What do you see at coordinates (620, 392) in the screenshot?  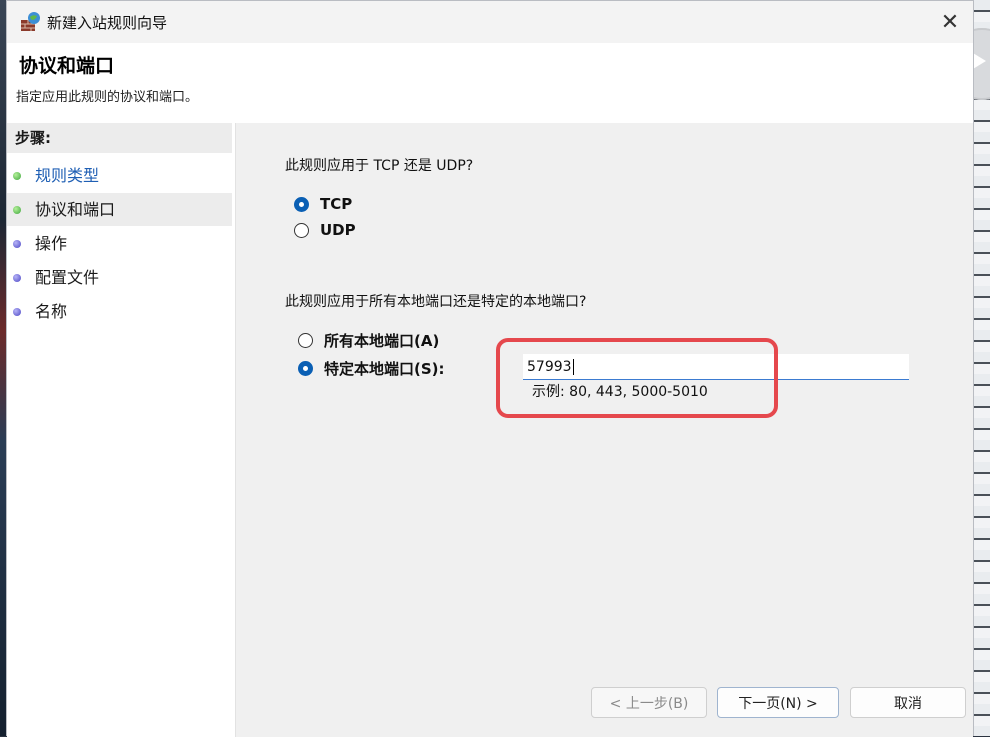 I see `ports-example-hint: 示例: 80, 443, 5000-5010` at bounding box center [620, 392].